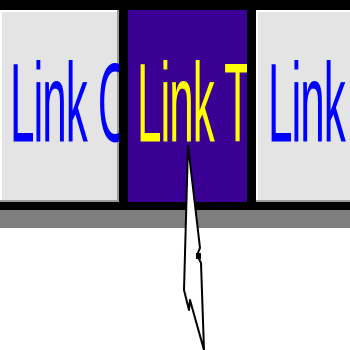 The width and height of the screenshot is (350, 350). I want to click on nav-bar-shadow, so click(175, 219).